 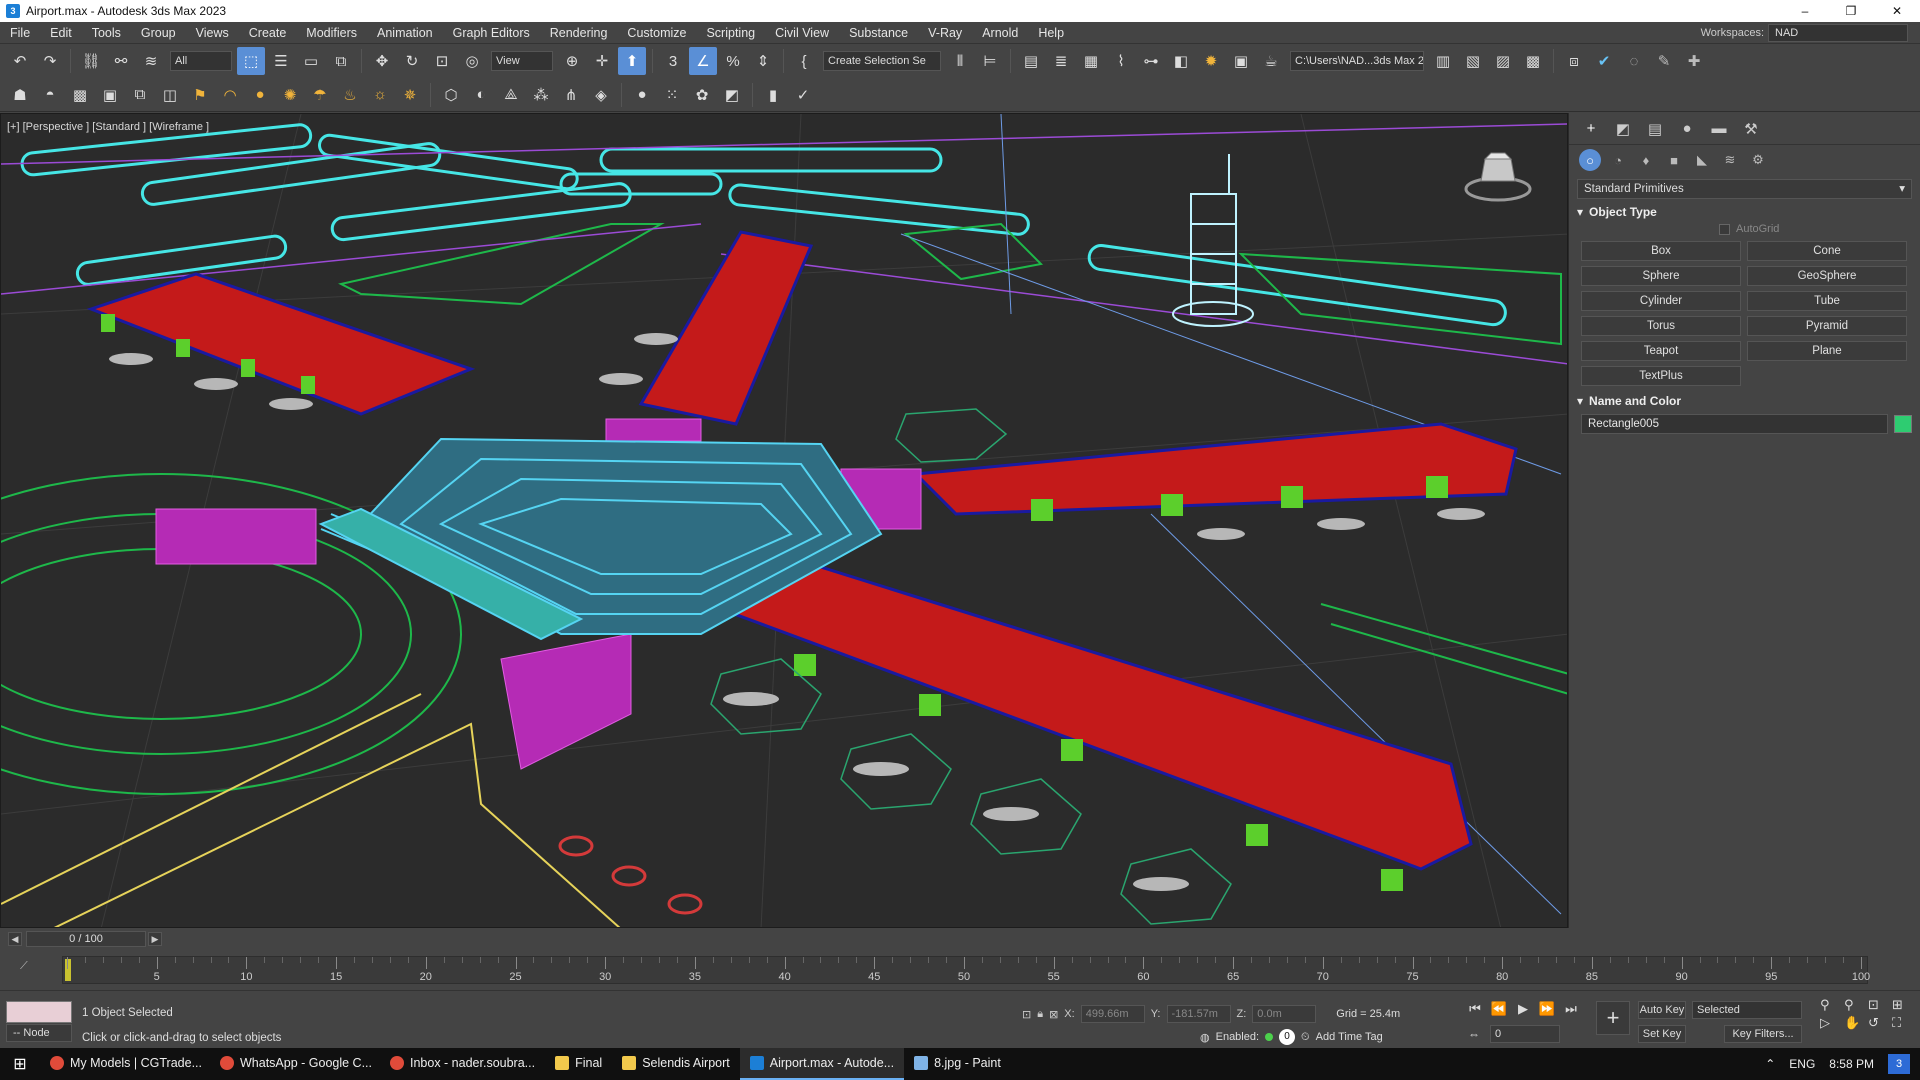 I want to click on select-object-icon: ⬚, so click(x=251, y=61).